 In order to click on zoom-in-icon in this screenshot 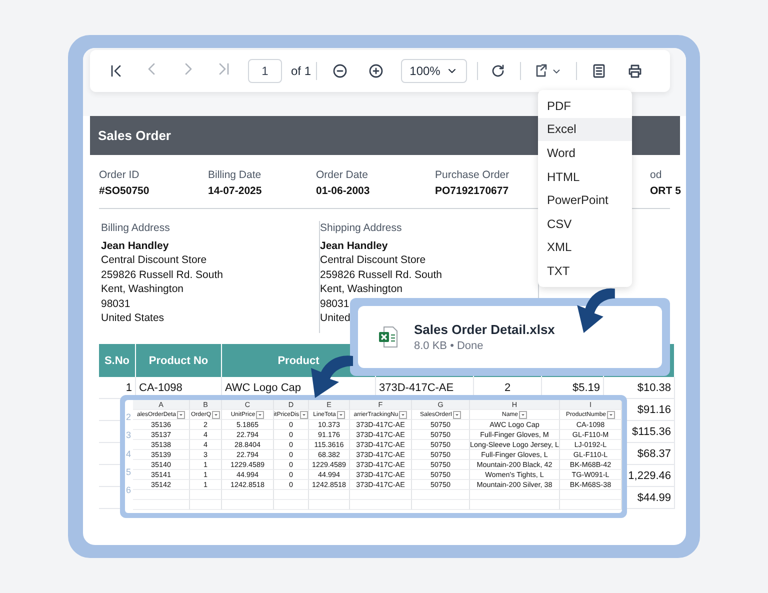, I will do `click(376, 71)`.